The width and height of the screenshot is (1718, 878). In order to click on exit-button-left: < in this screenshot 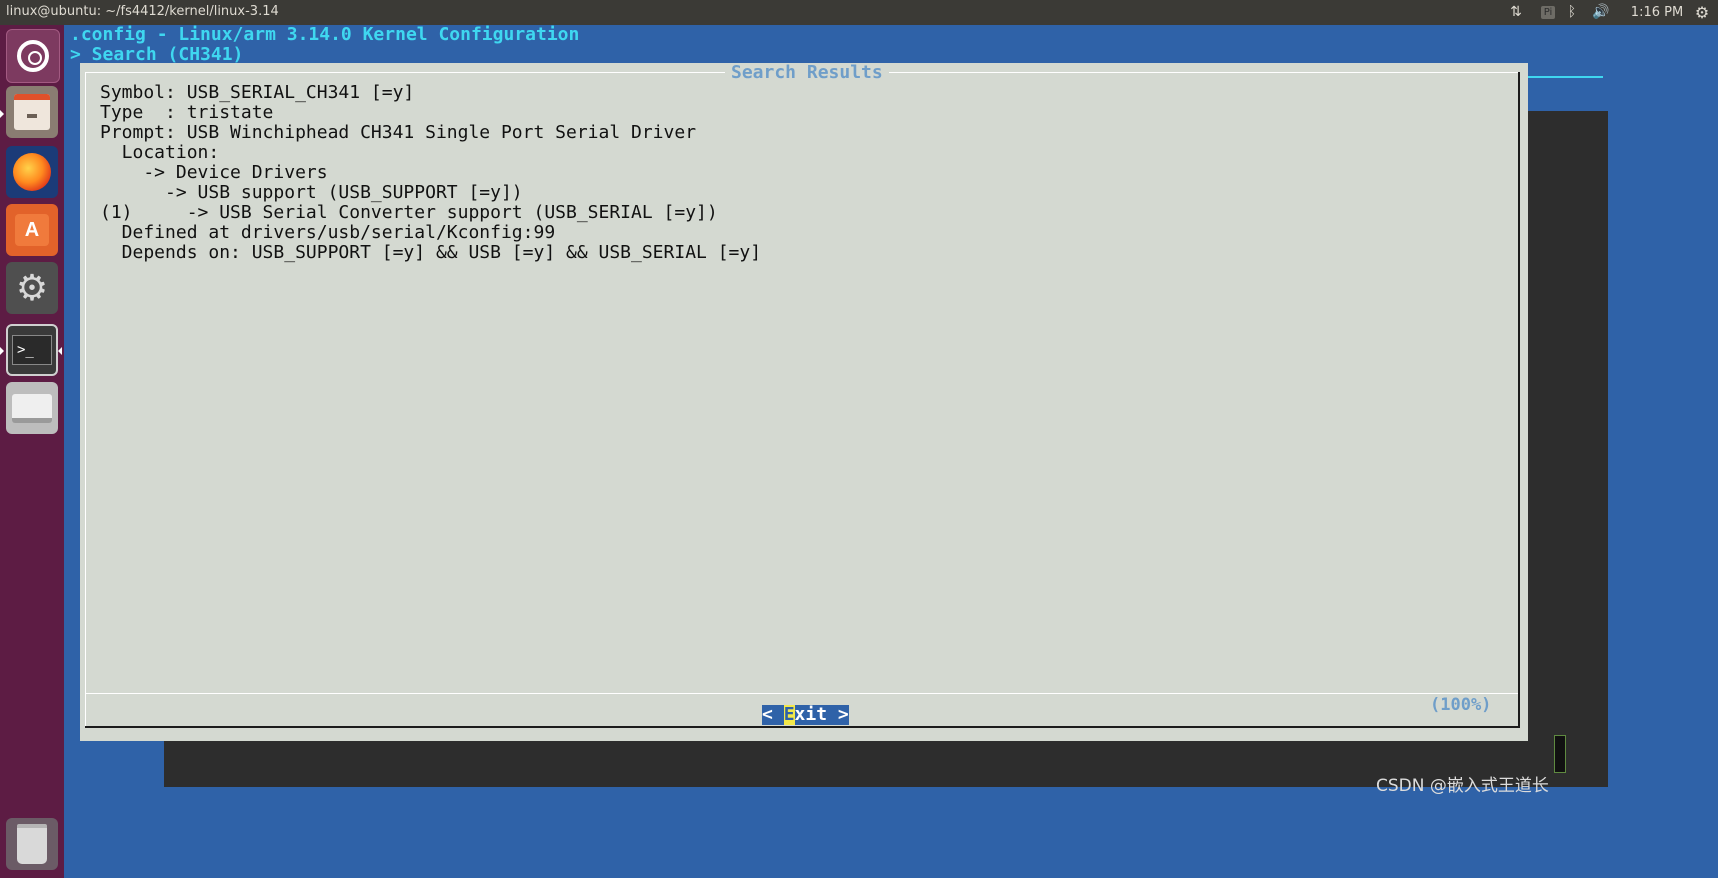, I will do `click(773, 714)`.